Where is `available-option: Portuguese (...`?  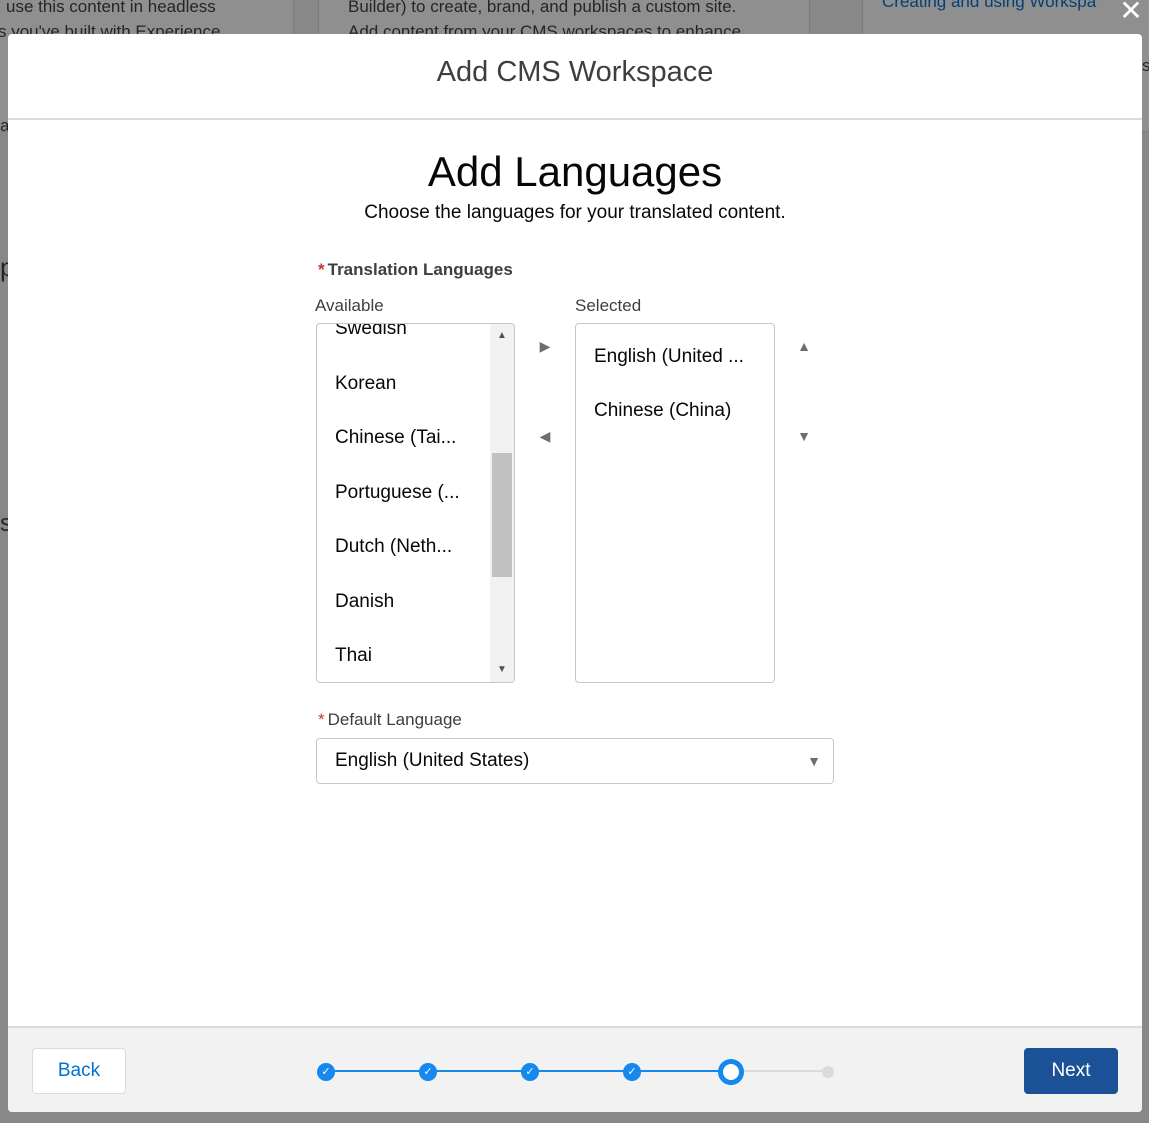
available-option: Portuguese (... is located at coordinates (397, 493).